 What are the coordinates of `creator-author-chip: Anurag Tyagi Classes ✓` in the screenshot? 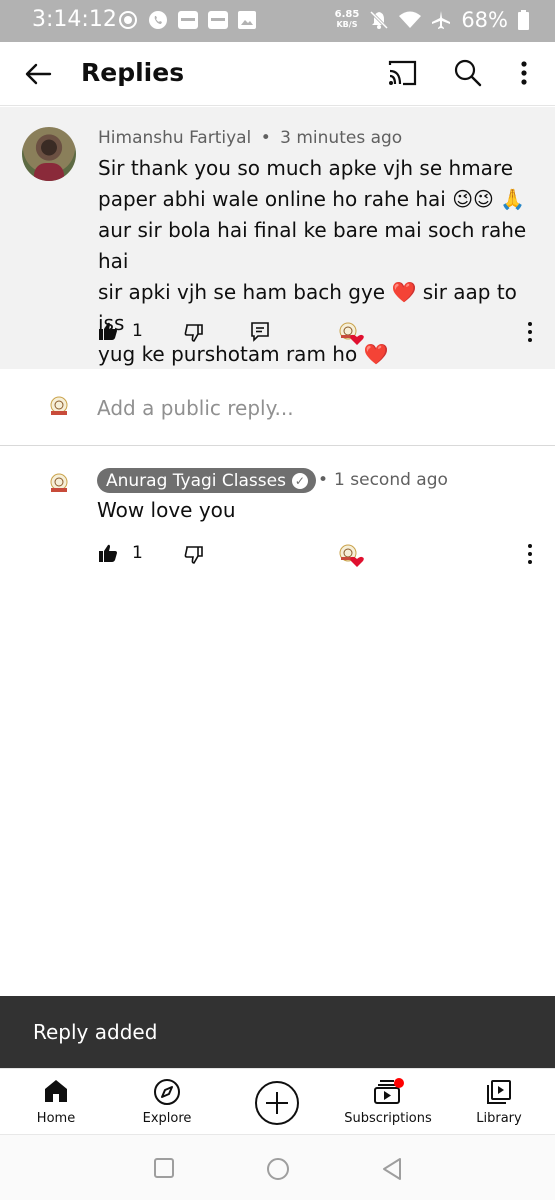 It's located at (206, 480).